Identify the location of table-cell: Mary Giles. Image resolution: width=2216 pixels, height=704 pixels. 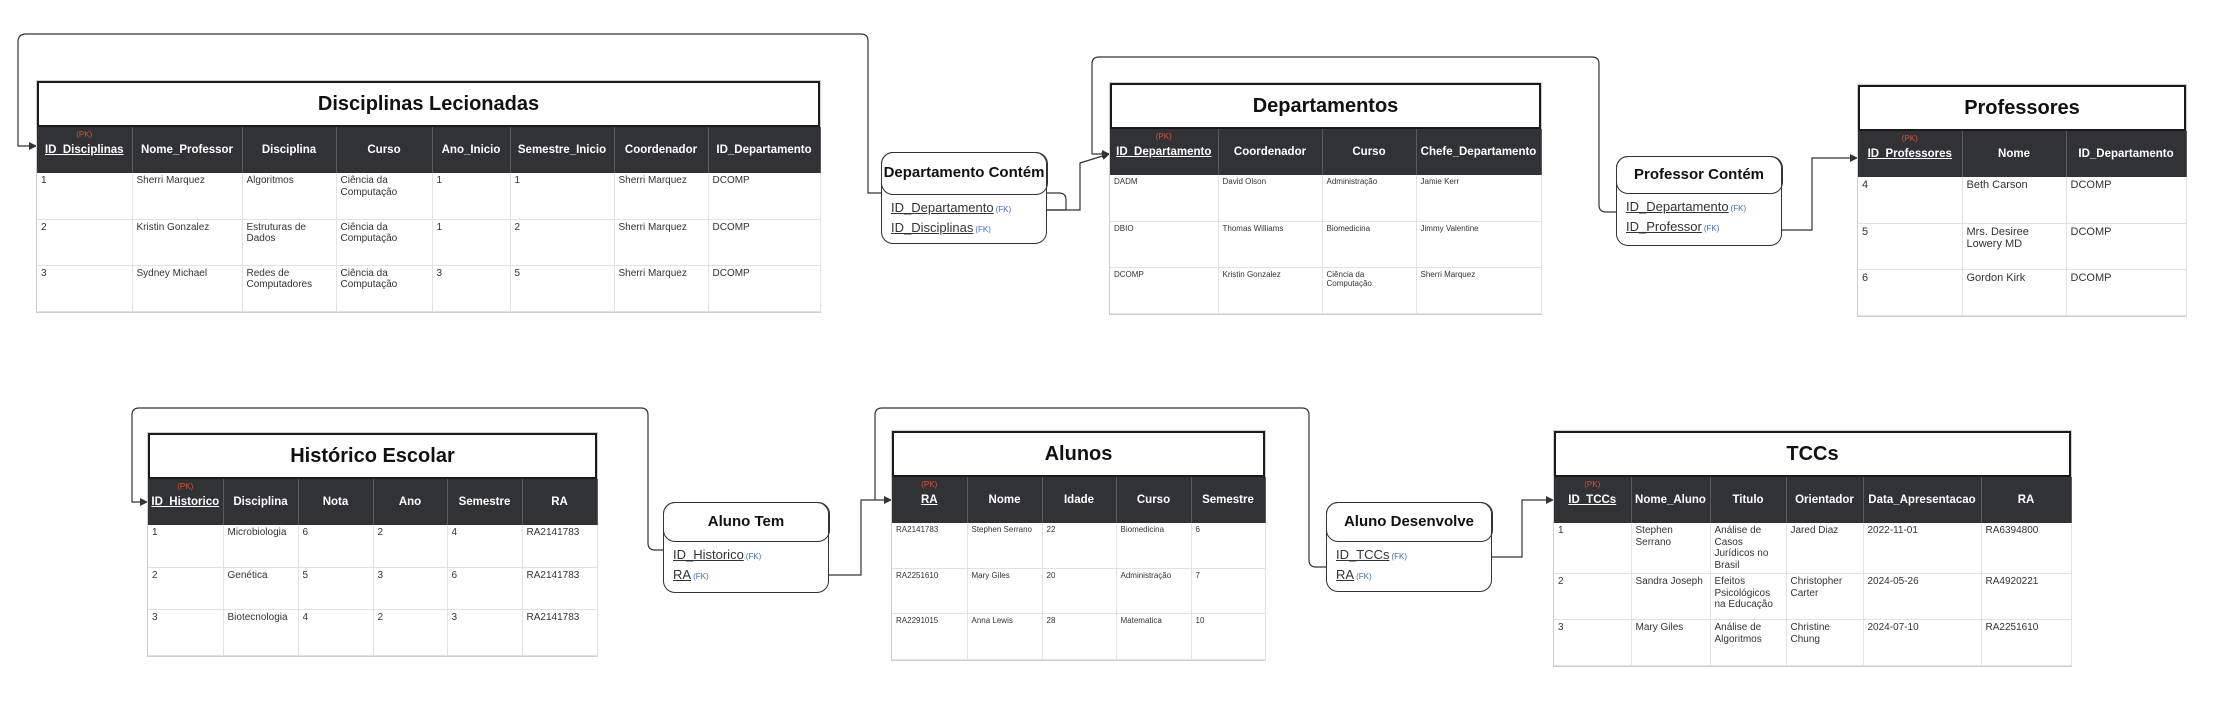
(1671, 642).